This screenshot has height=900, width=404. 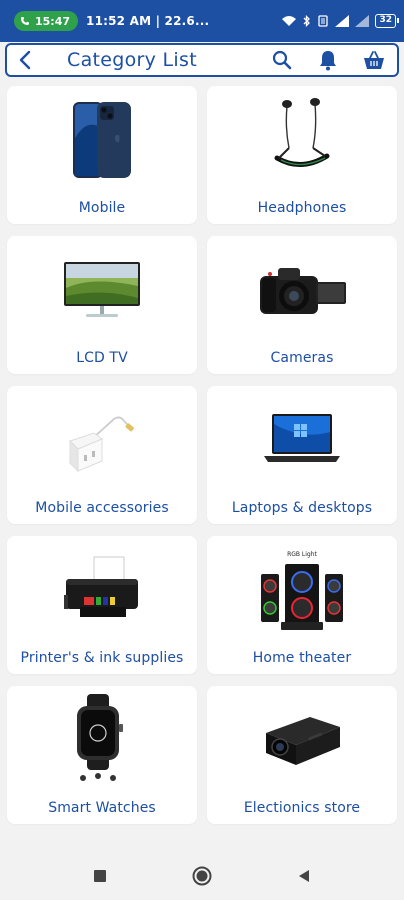 I want to click on notifications-button, so click(x=328, y=60).